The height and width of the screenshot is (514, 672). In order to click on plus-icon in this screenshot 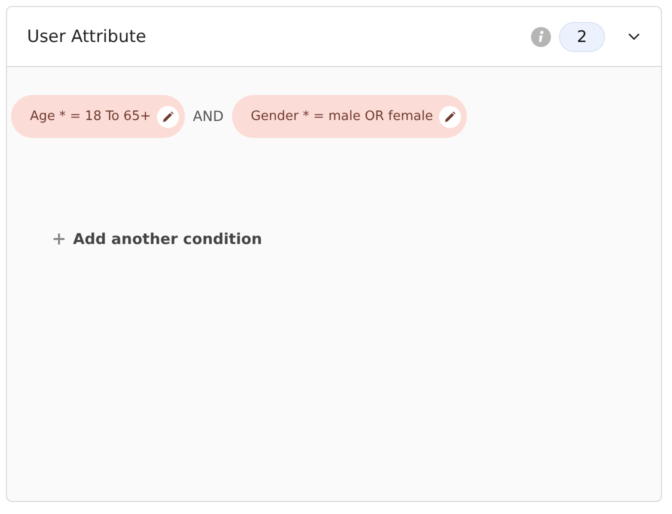, I will do `click(59, 239)`.